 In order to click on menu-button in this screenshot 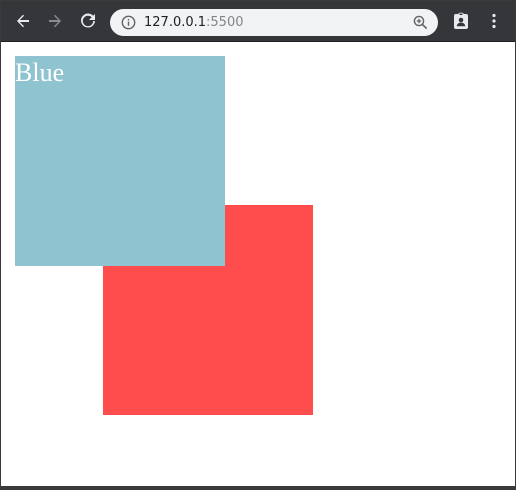, I will do `click(494, 21)`.